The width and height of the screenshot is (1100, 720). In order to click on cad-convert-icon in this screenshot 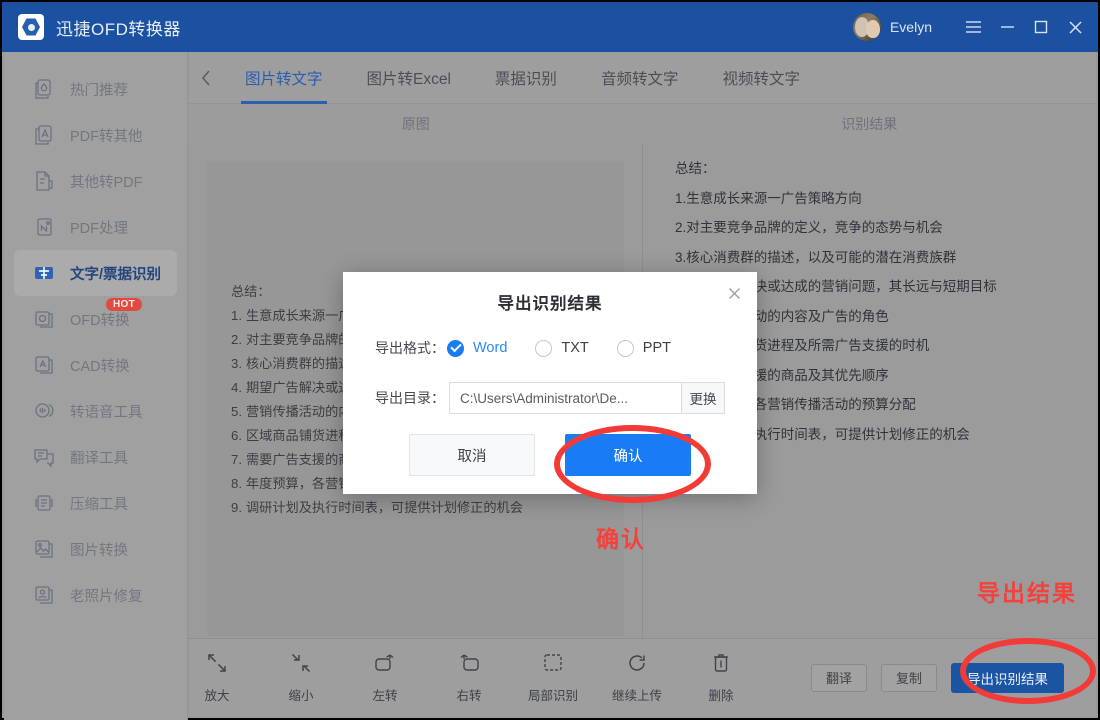, I will do `click(44, 365)`.